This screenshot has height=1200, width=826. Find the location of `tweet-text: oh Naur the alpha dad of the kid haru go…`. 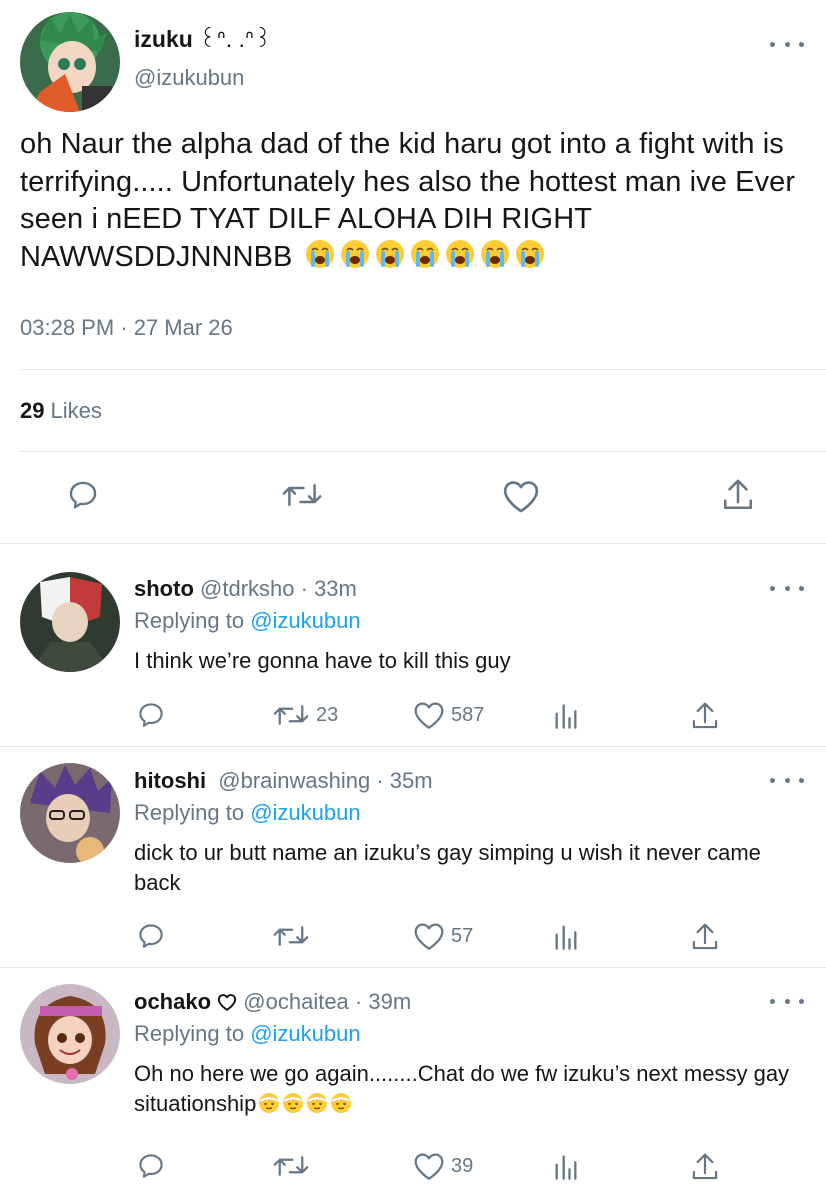

tweet-text: oh Naur the alpha dad of the kid haru go… is located at coordinates (420, 201).